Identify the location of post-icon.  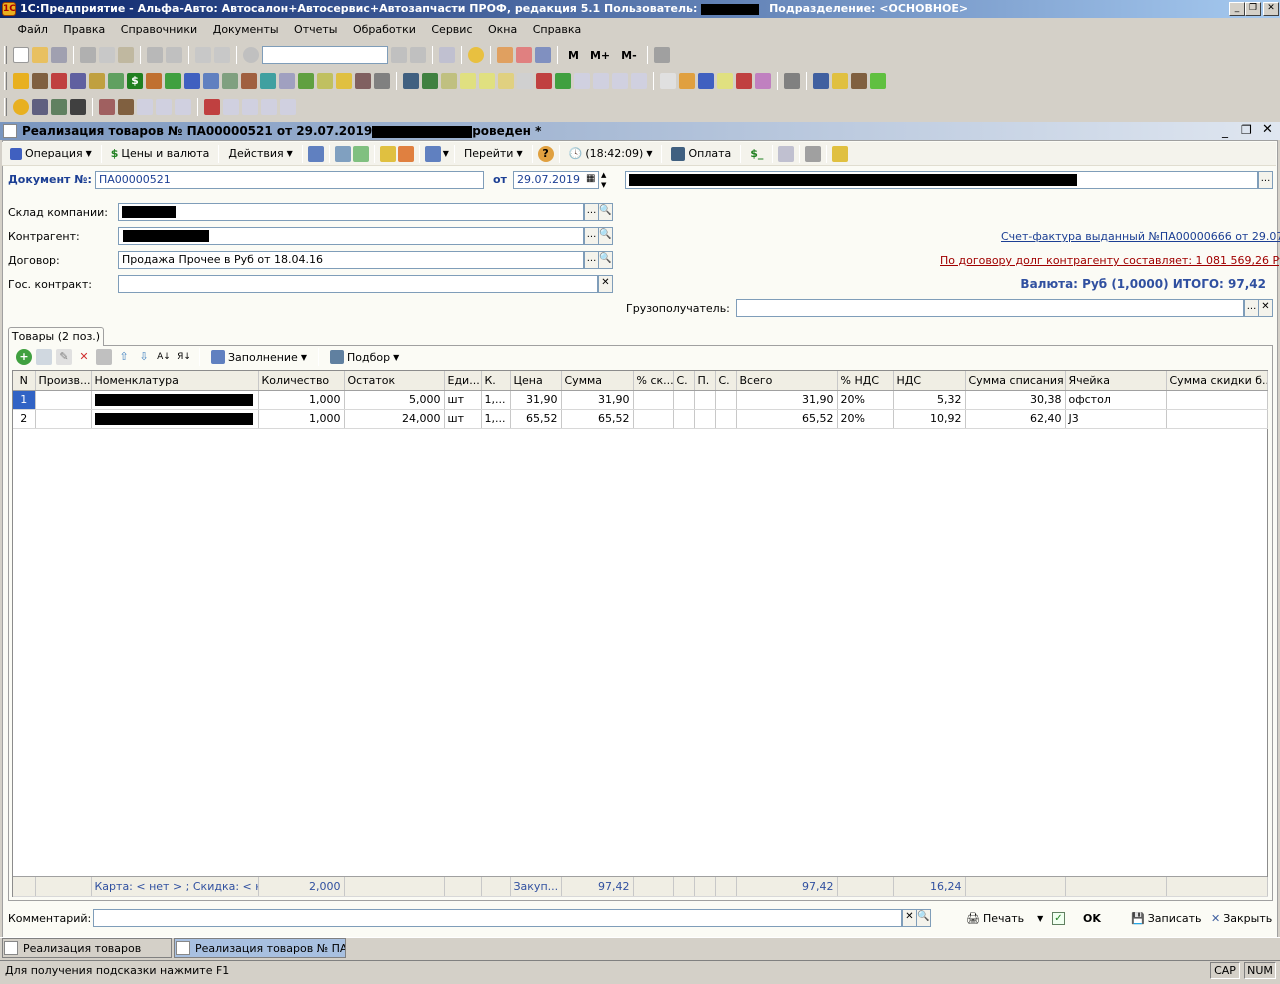
(315, 153).